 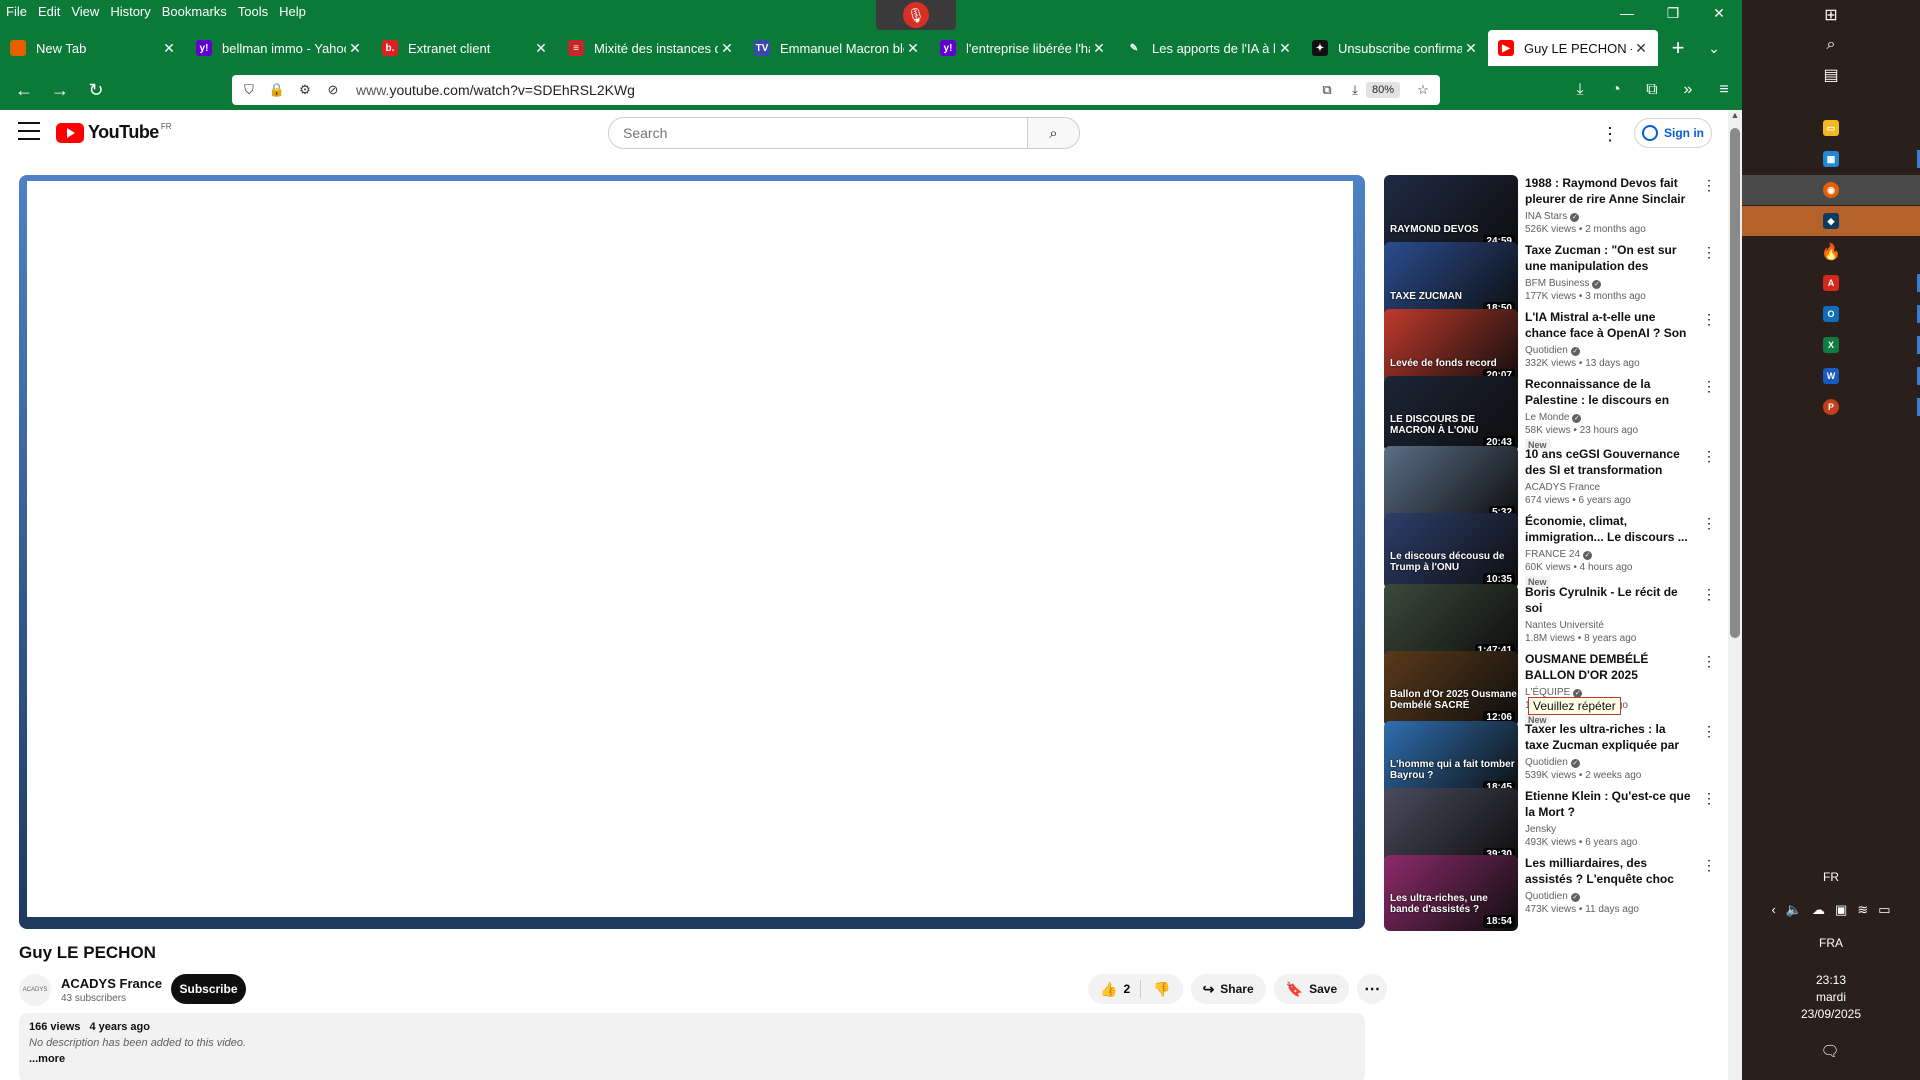 What do you see at coordinates (194, 11) in the screenshot?
I see `menu-bookmarks: Bookmarks` at bounding box center [194, 11].